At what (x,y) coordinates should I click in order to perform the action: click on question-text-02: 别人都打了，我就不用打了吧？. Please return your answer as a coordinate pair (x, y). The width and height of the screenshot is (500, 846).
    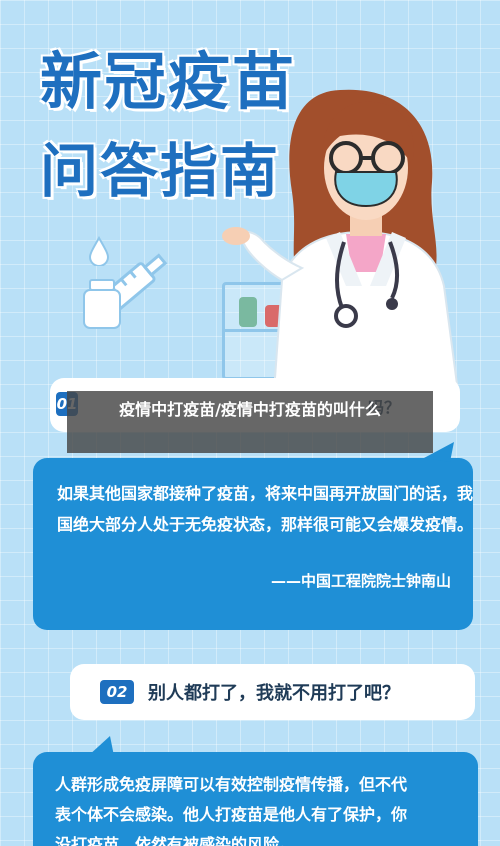
    Looking at the image, I should click on (274, 693).